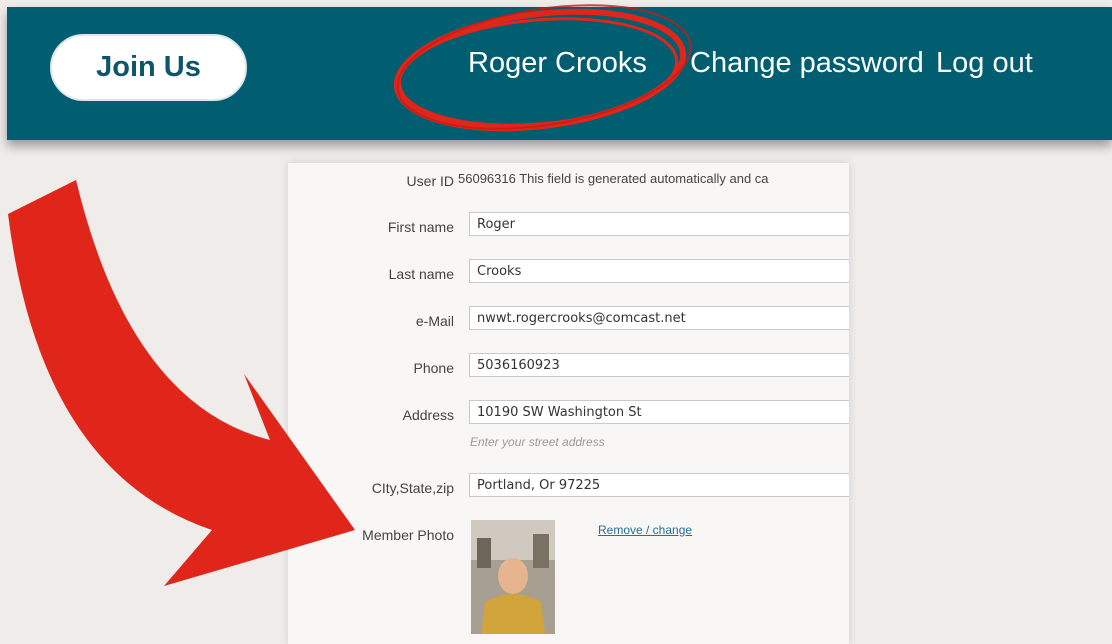  Describe the element at coordinates (659, 271) in the screenshot. I see `last-name-field` at that location.